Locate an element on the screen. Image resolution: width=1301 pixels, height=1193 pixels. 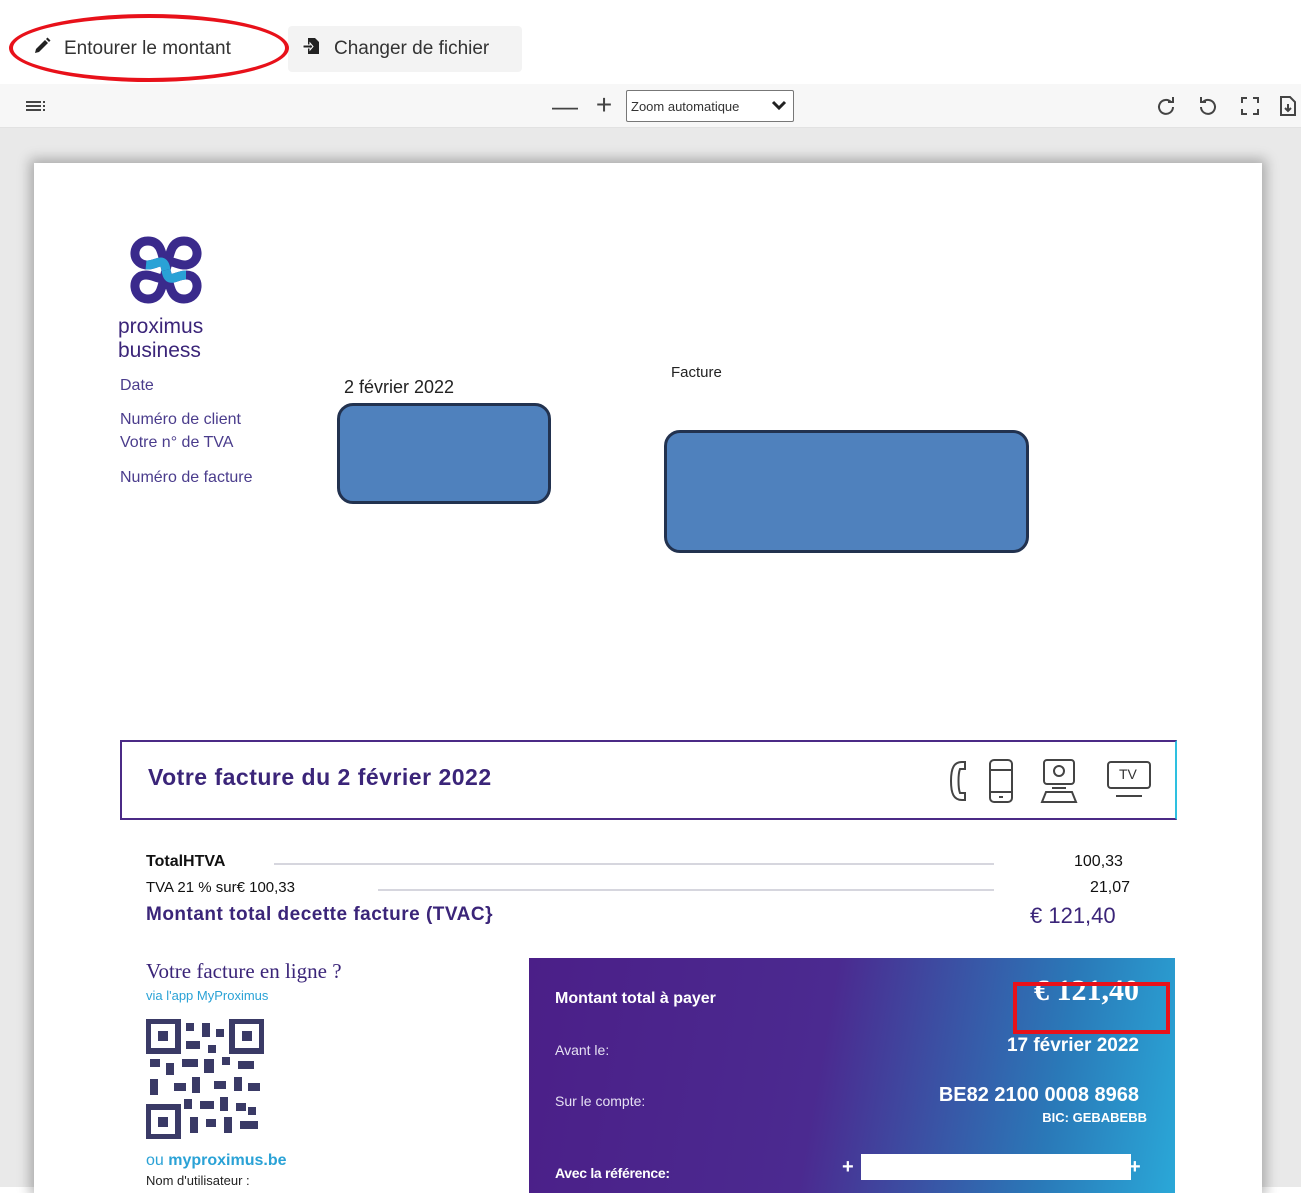
total-htva-label: TotalHTVA is located at coordinates (186, 861).